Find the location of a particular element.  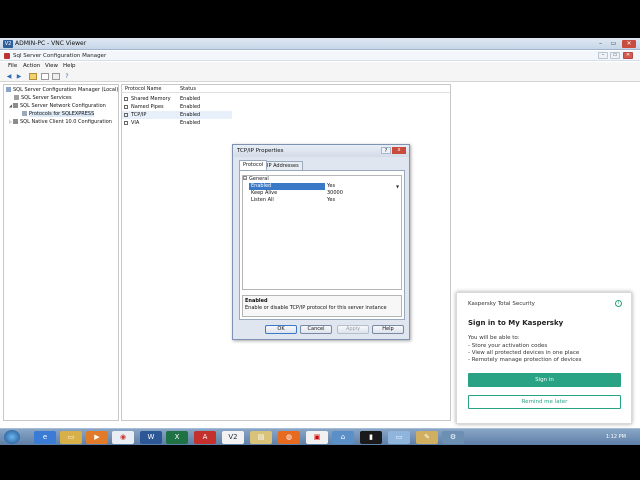

back-arrow-icon: ◀ is located at coordinates (9, 76).